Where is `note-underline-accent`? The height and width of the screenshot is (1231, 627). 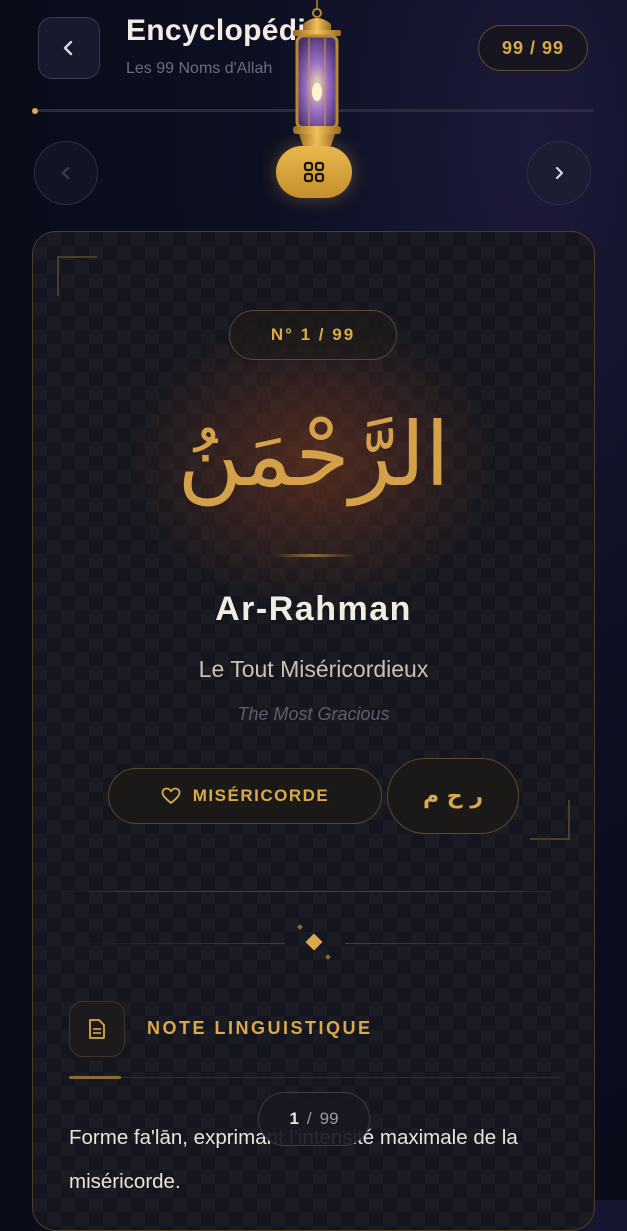 note-underline-accent is located at coordinates (95, 1077).